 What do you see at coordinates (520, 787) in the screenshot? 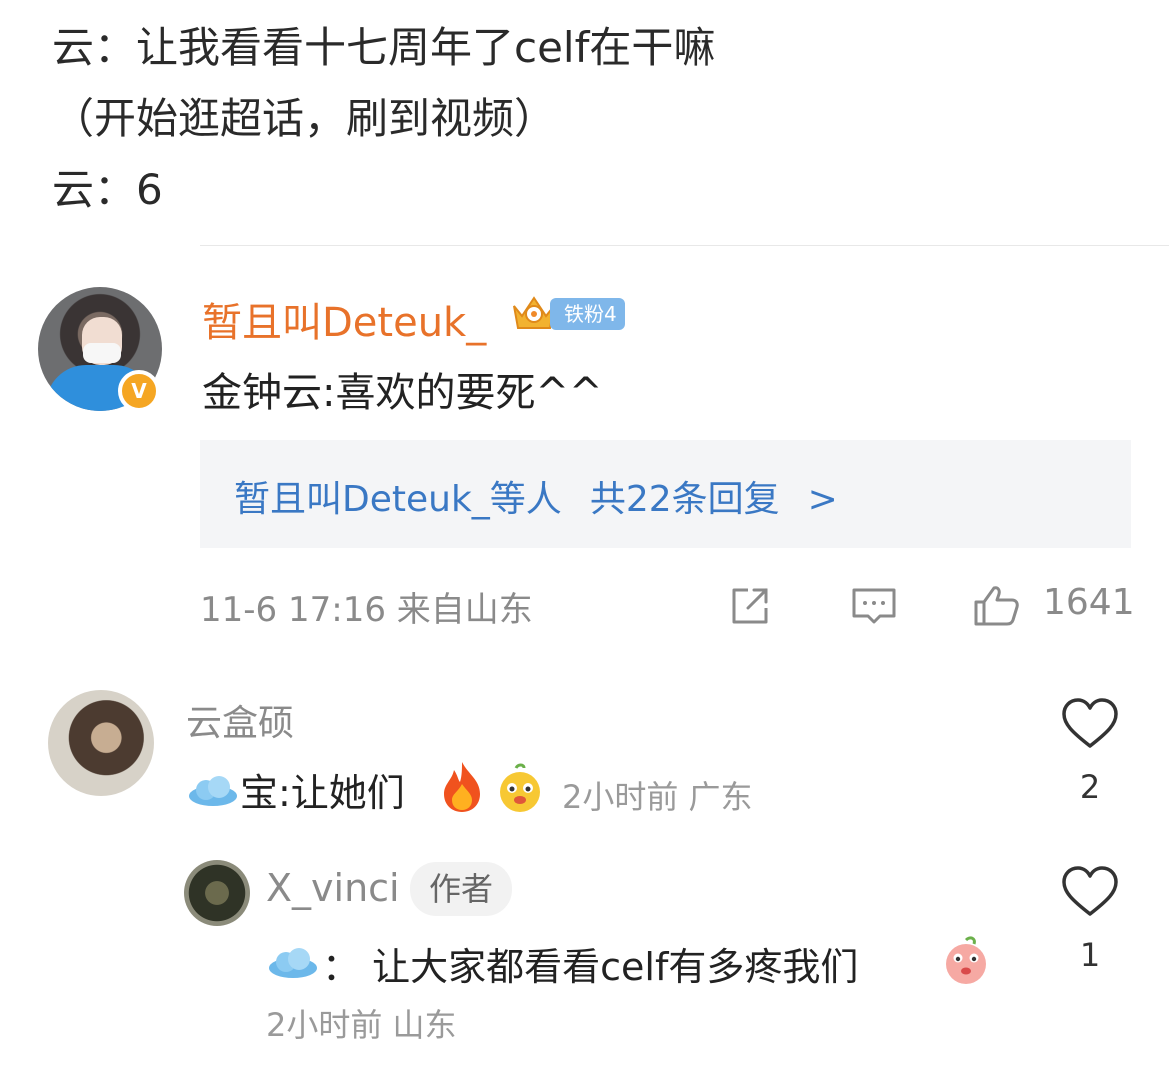
I see `face-emoji-icon` at bounding box center [520, 787].